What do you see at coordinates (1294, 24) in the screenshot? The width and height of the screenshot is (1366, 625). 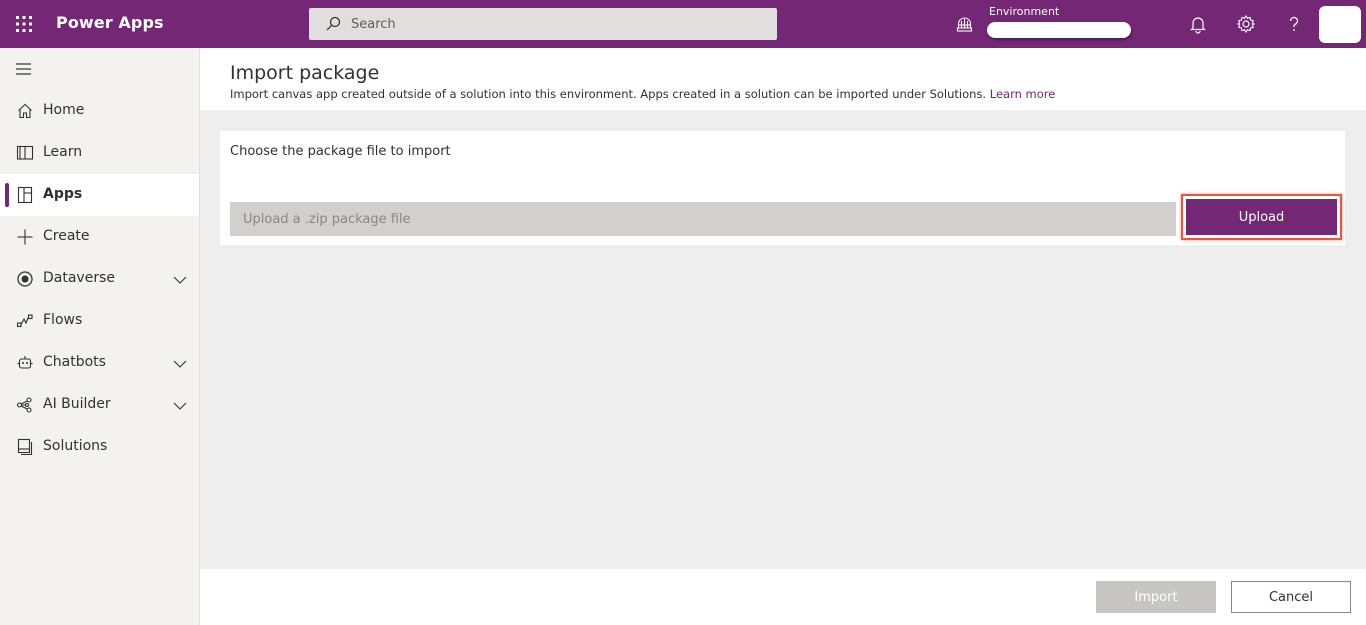 I see `help-icon` at bounding box center [1294, 24].